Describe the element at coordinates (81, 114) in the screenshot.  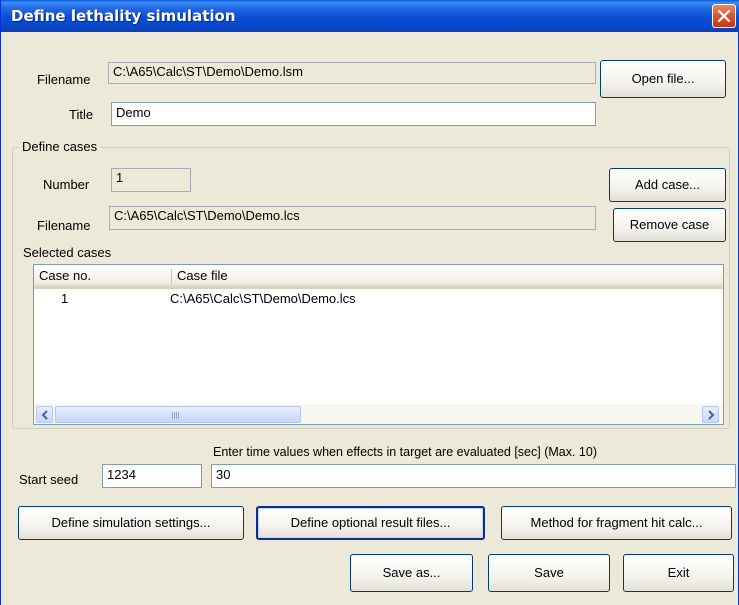
I see `title-label: Title` at that location.